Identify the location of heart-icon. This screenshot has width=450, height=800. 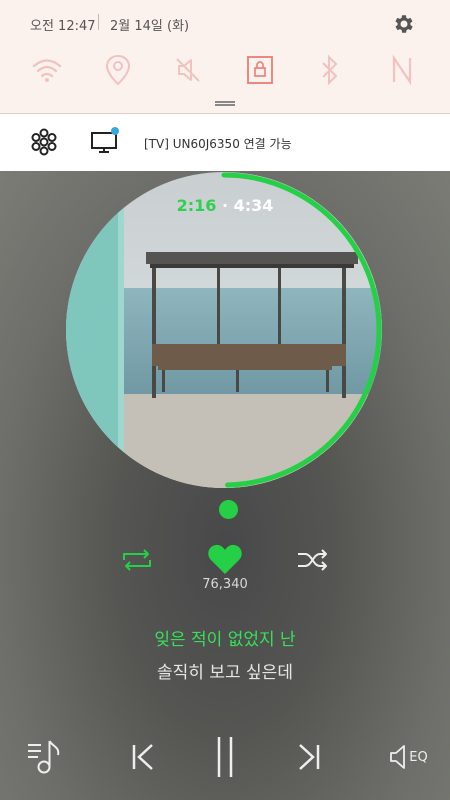
(225, 559).